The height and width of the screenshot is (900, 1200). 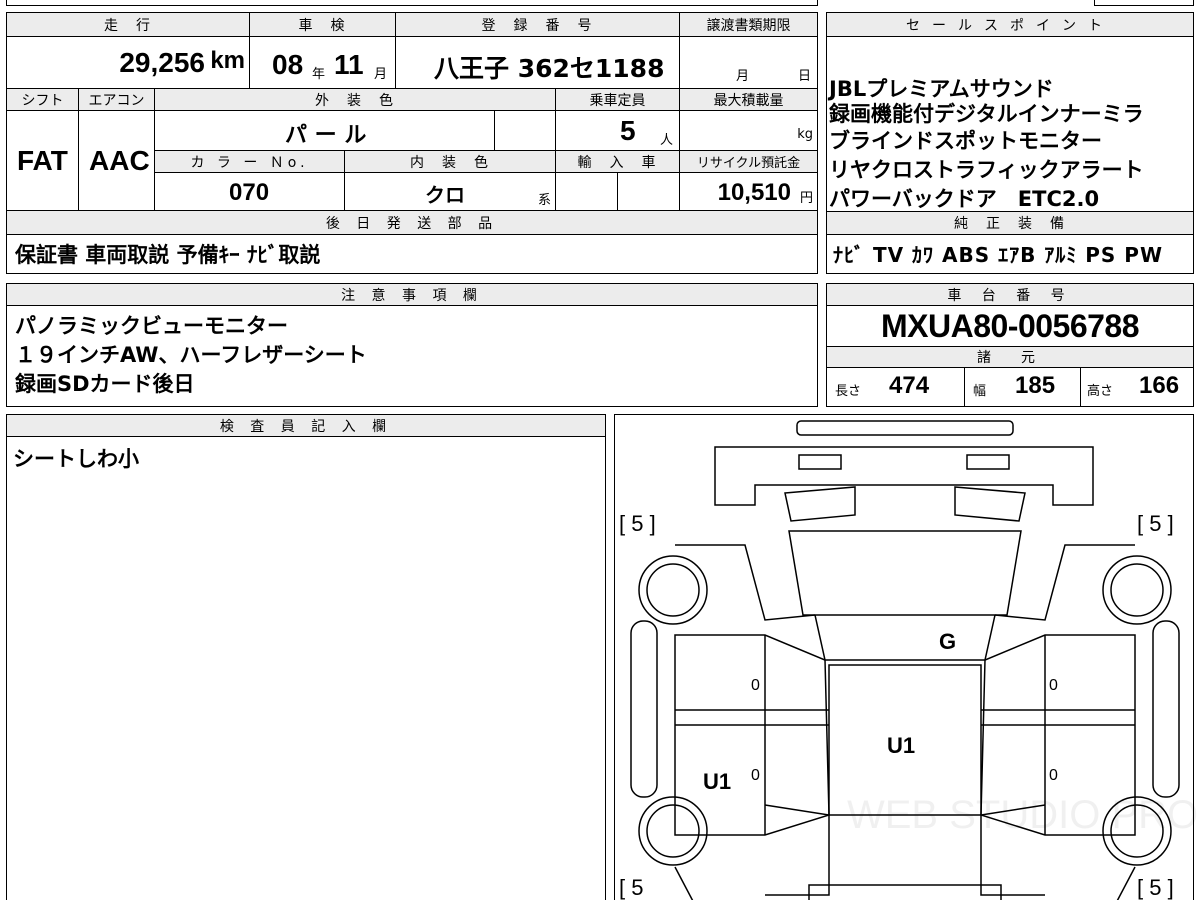 I want to click on deadline-month-unit: 月, so click(x=743, y=76).